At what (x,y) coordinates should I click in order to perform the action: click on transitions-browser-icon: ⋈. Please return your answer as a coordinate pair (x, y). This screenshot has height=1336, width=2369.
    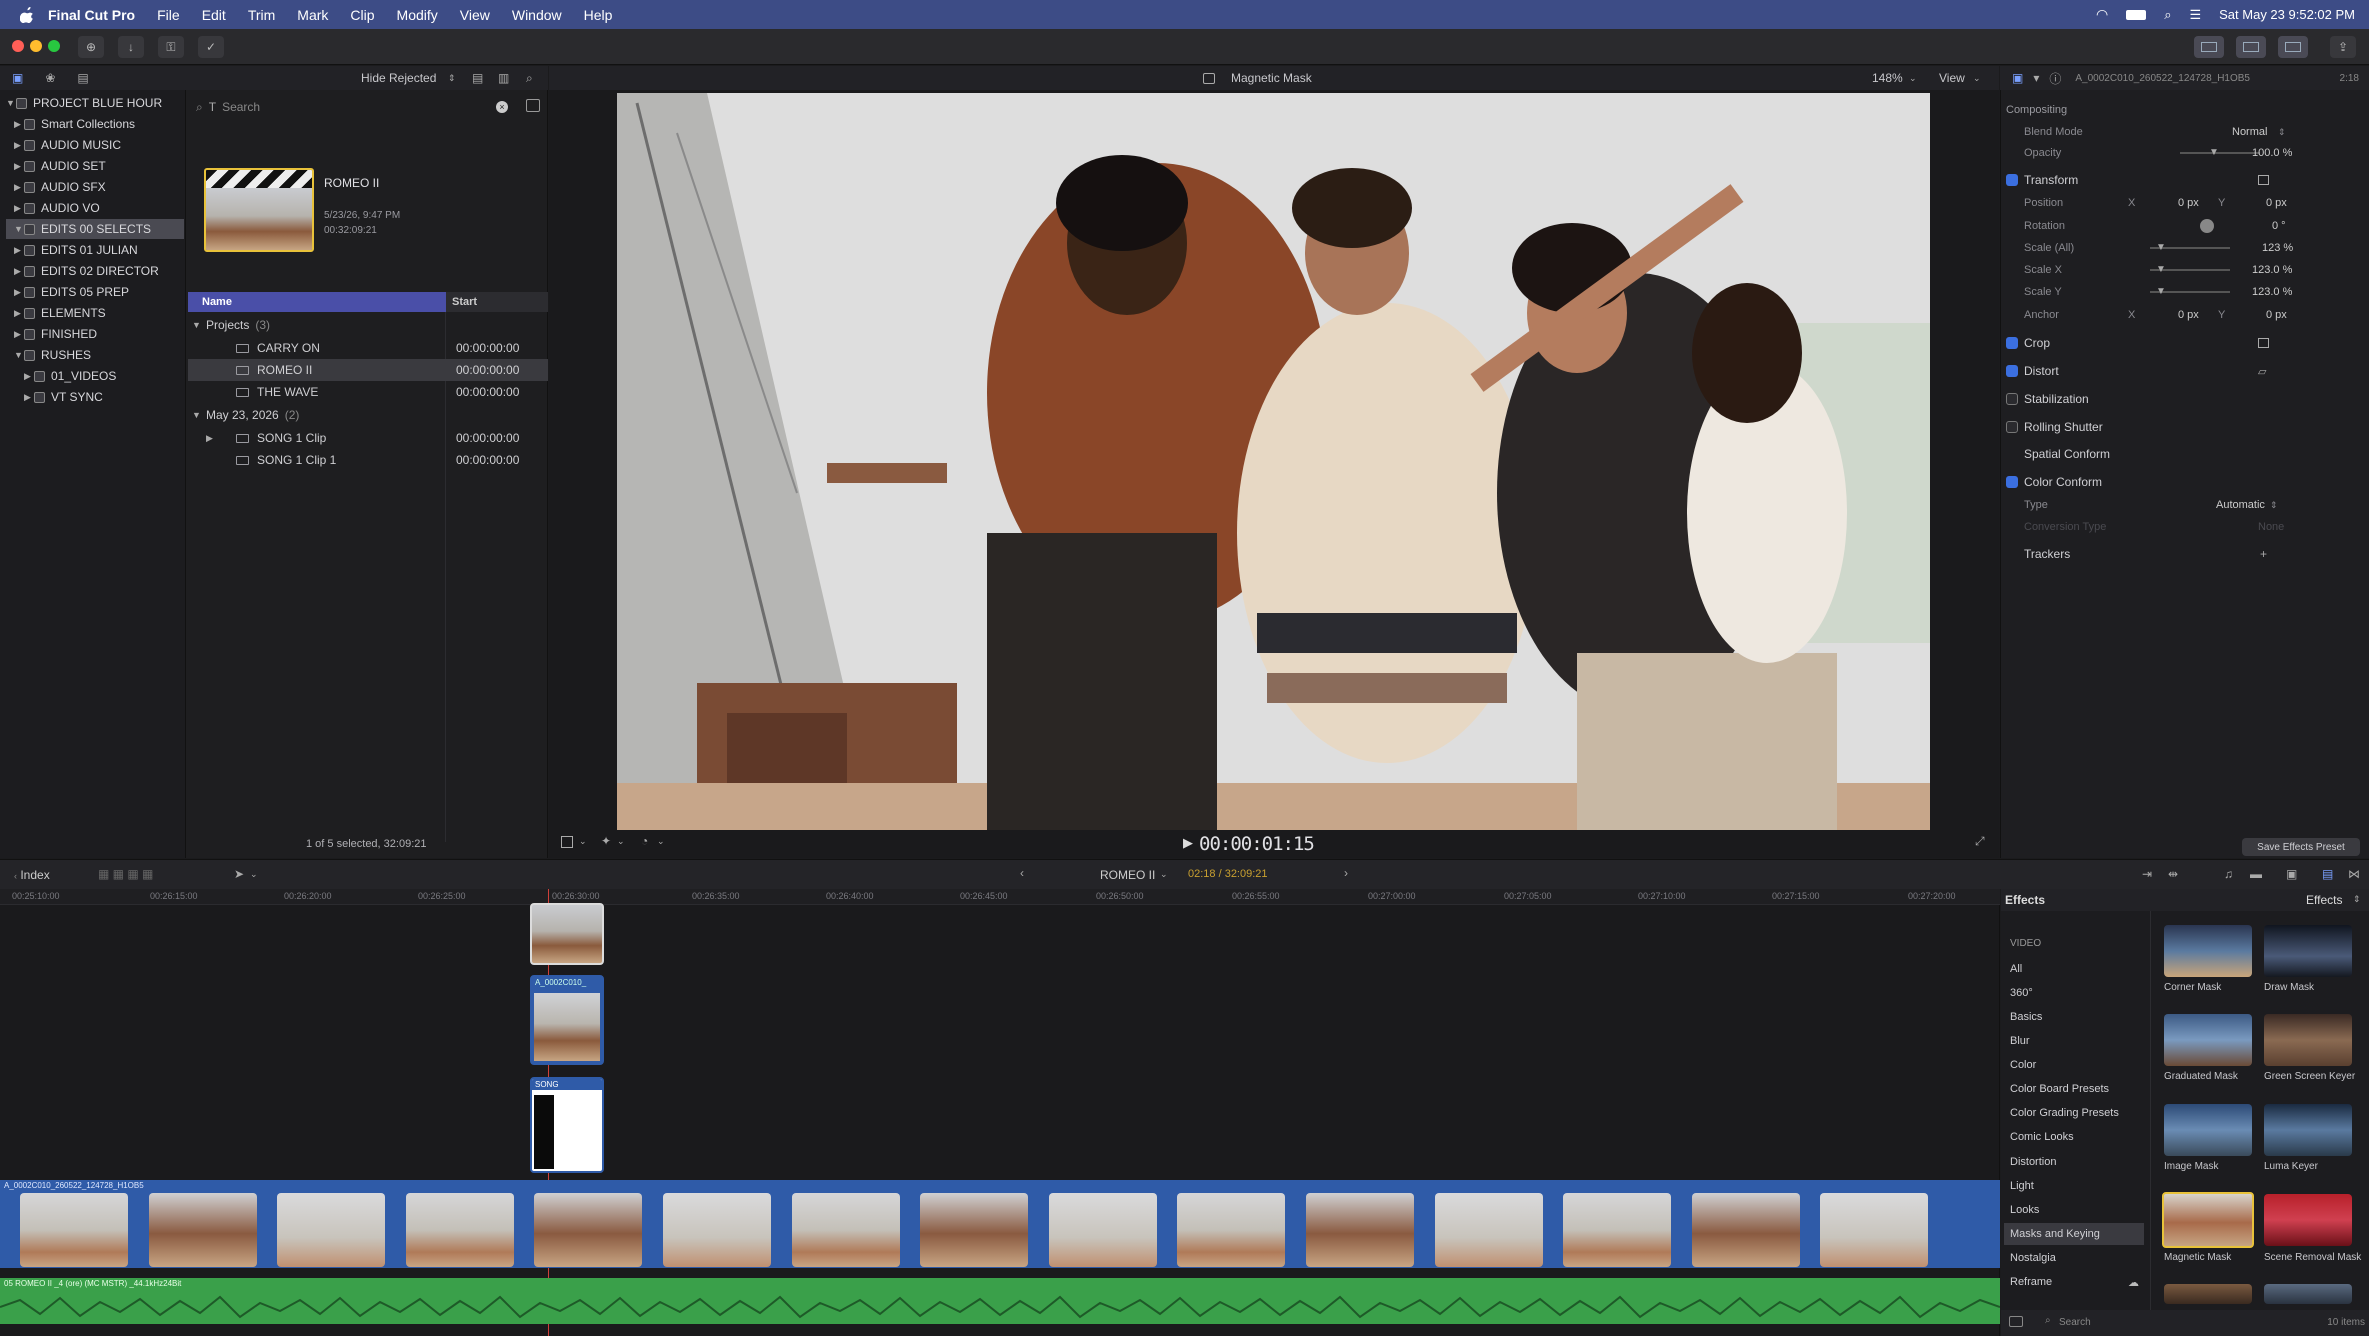
    Looking at the image, I should click on (2354, 874).